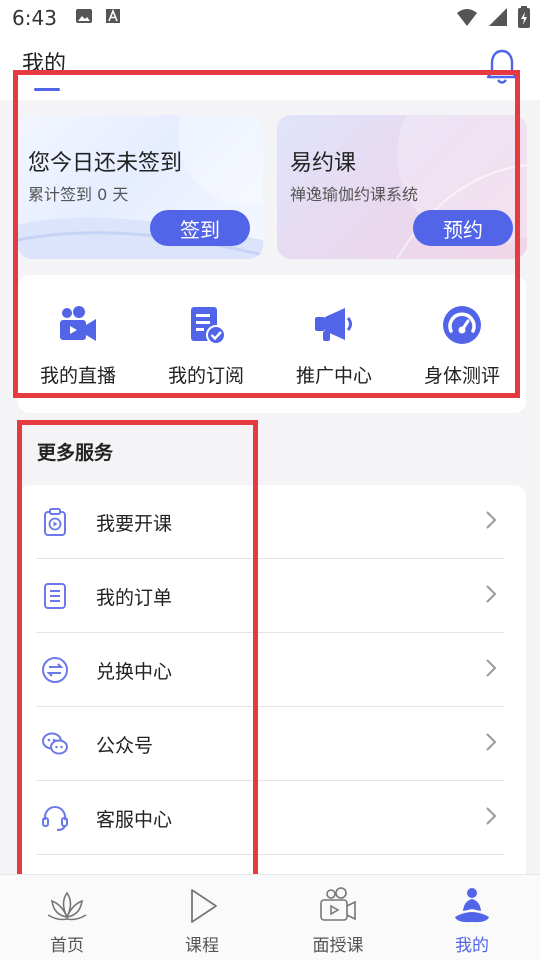  I want to click on service-label: 我的订单, so click(134, 598).